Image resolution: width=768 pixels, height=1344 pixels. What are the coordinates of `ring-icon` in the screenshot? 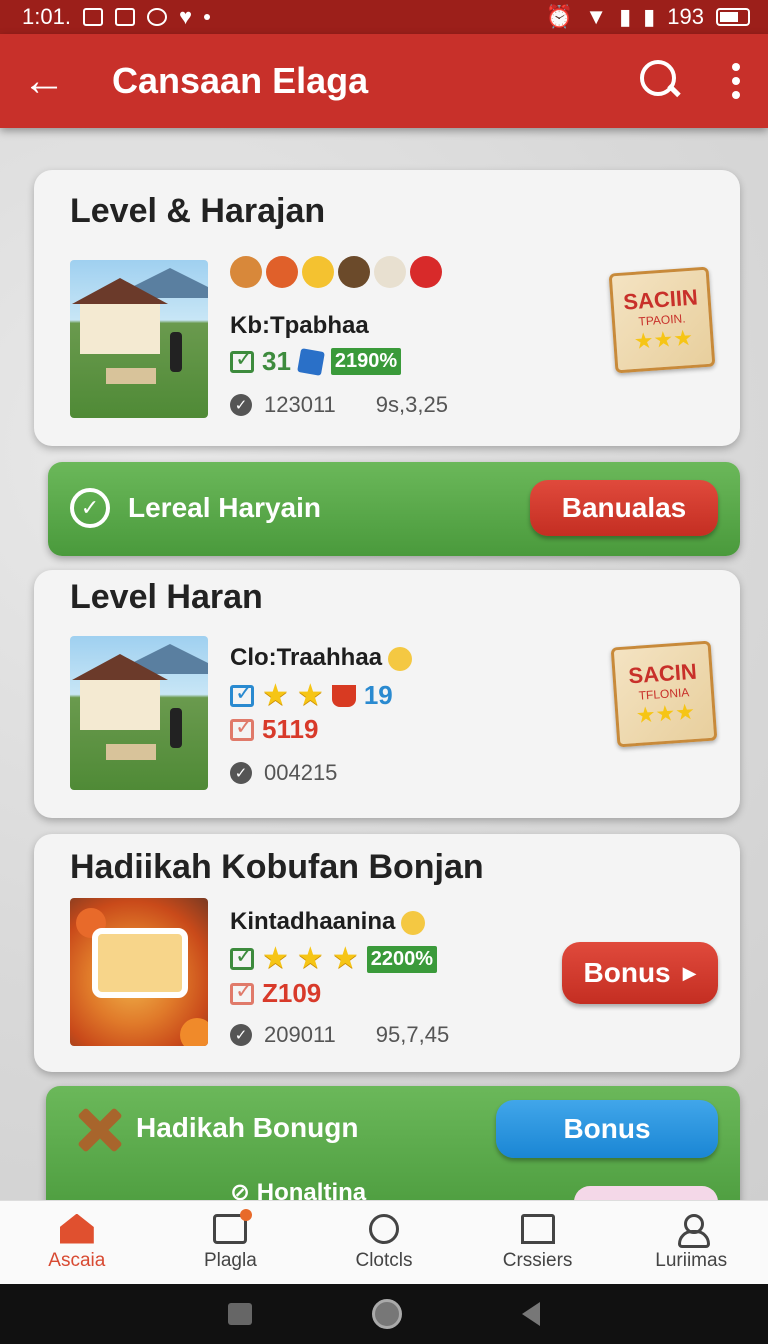 It's located at (383, 1228).